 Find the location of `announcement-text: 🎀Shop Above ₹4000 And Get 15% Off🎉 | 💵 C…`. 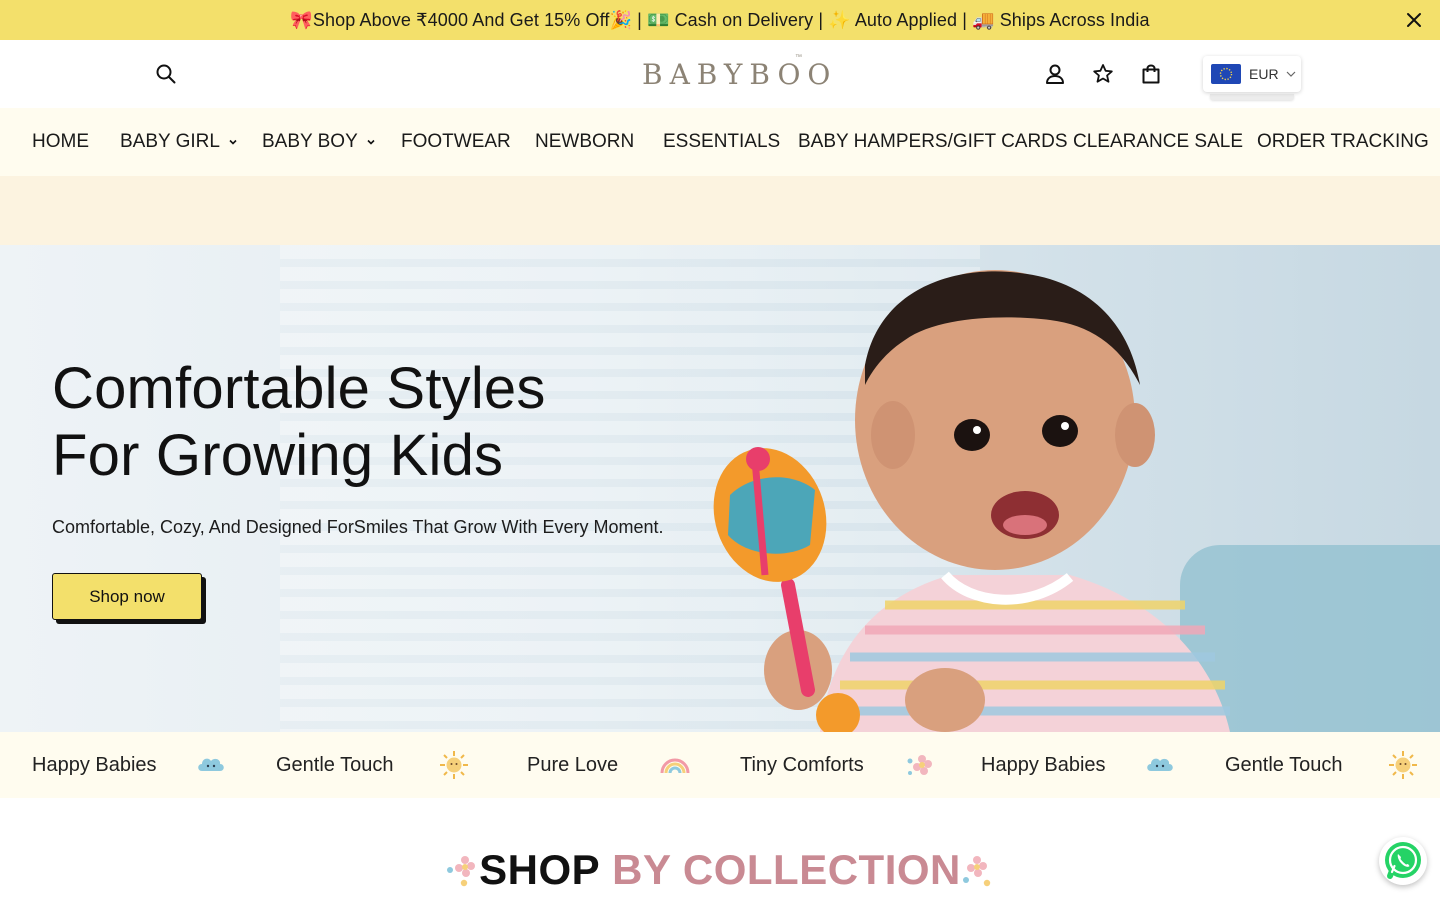

announcement-text: 🎀Shop Above ₹4000 And Get 15% Off🎉 | 💵 C… is located at coordinates (720, 19).